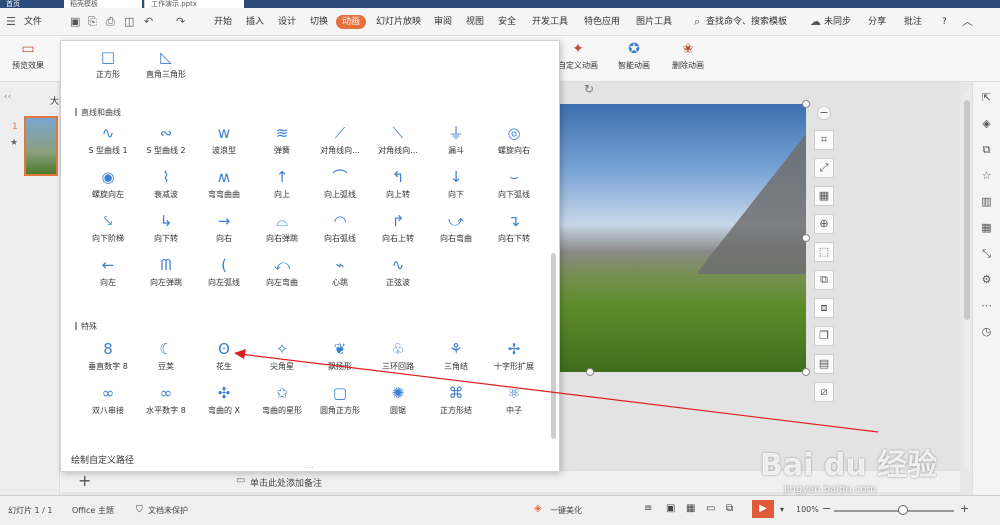 The height and width of the screenshot is (525, 1000). Describe the element at coordinates (398, 22) in the screenshot. I see `menu-slideshow: 幻灯片放映` at that location.